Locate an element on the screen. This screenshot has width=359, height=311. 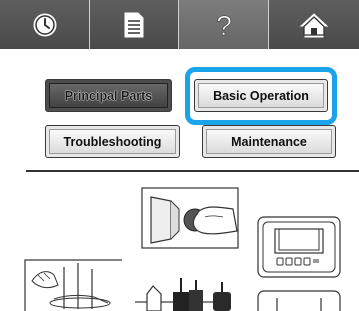
thread-stand-illustration is located at coordinates (183, 294).